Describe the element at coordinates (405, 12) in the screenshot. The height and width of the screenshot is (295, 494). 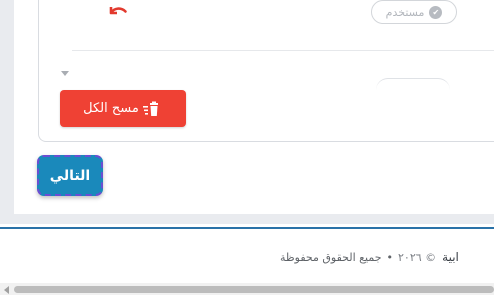
I see `used-status-label: مستخدم` at that location.